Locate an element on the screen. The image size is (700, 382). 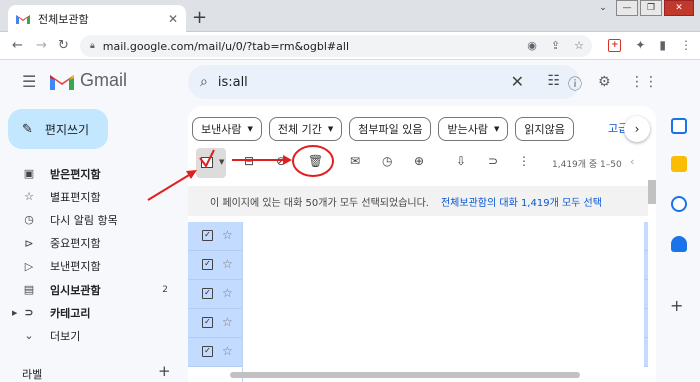
new-tab-icon: + is located at coordinates (199, 17).